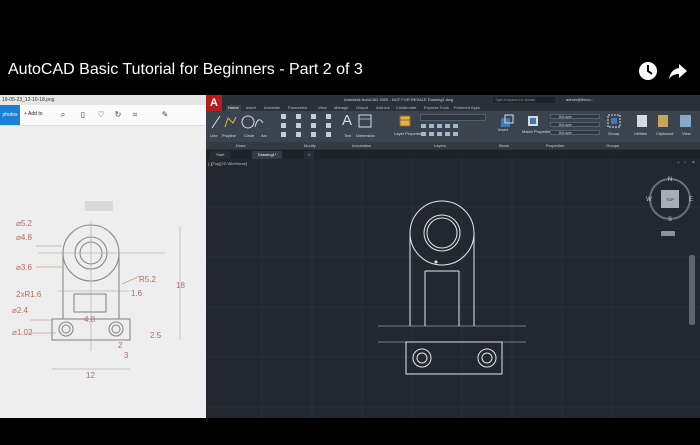  I want to click on rotate-icon: ↻, so click(118, 115).